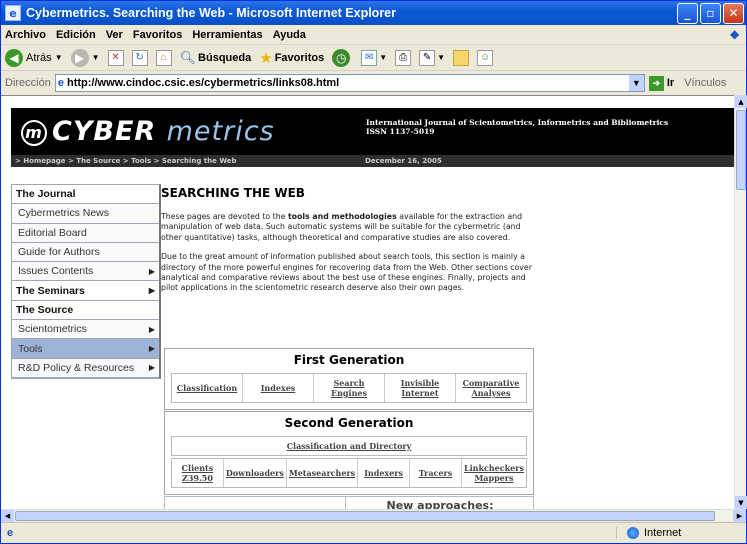 The width and height of the screenshot is (747, 544). I want to click on history-icon: ◷, so click(341, 57).